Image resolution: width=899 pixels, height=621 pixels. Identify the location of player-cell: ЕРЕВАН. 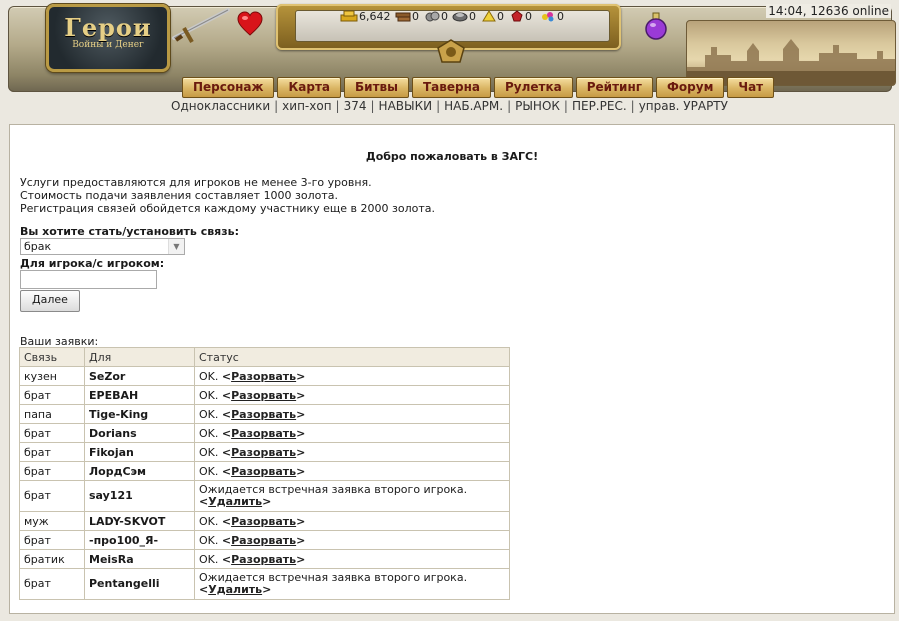
(139, 395).